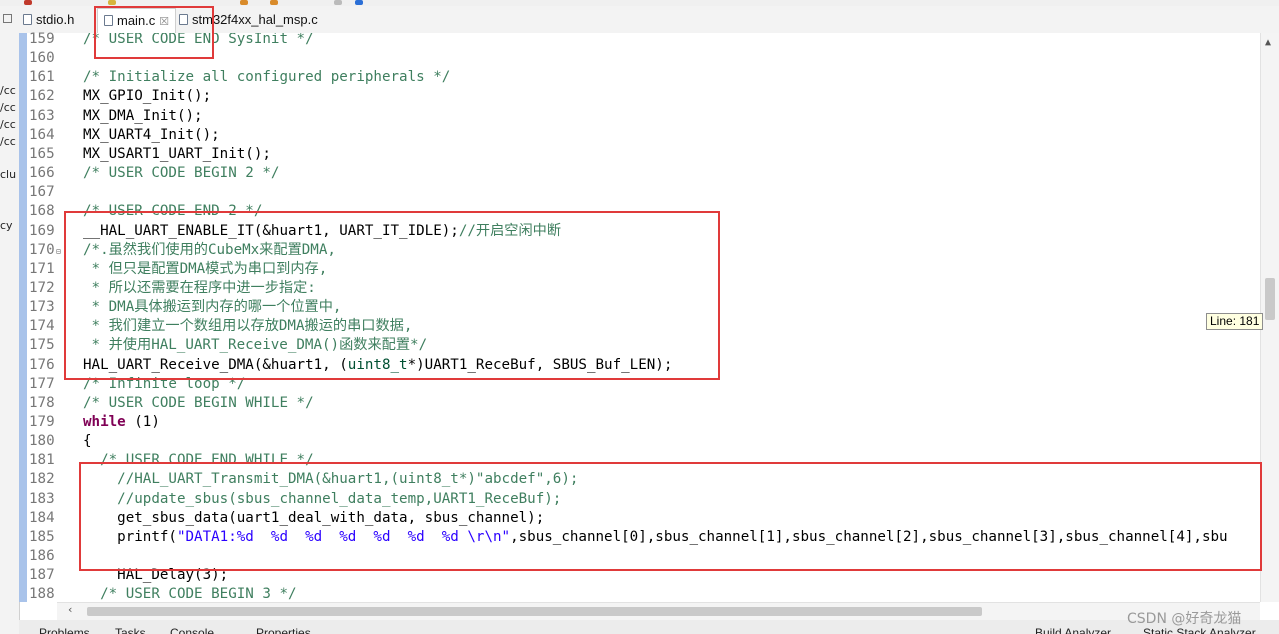 The width and height of the screenshot is (1279, 634). I want to click on code-line: /* USER CODE BEGIN WHILE */, so click(198, 403).